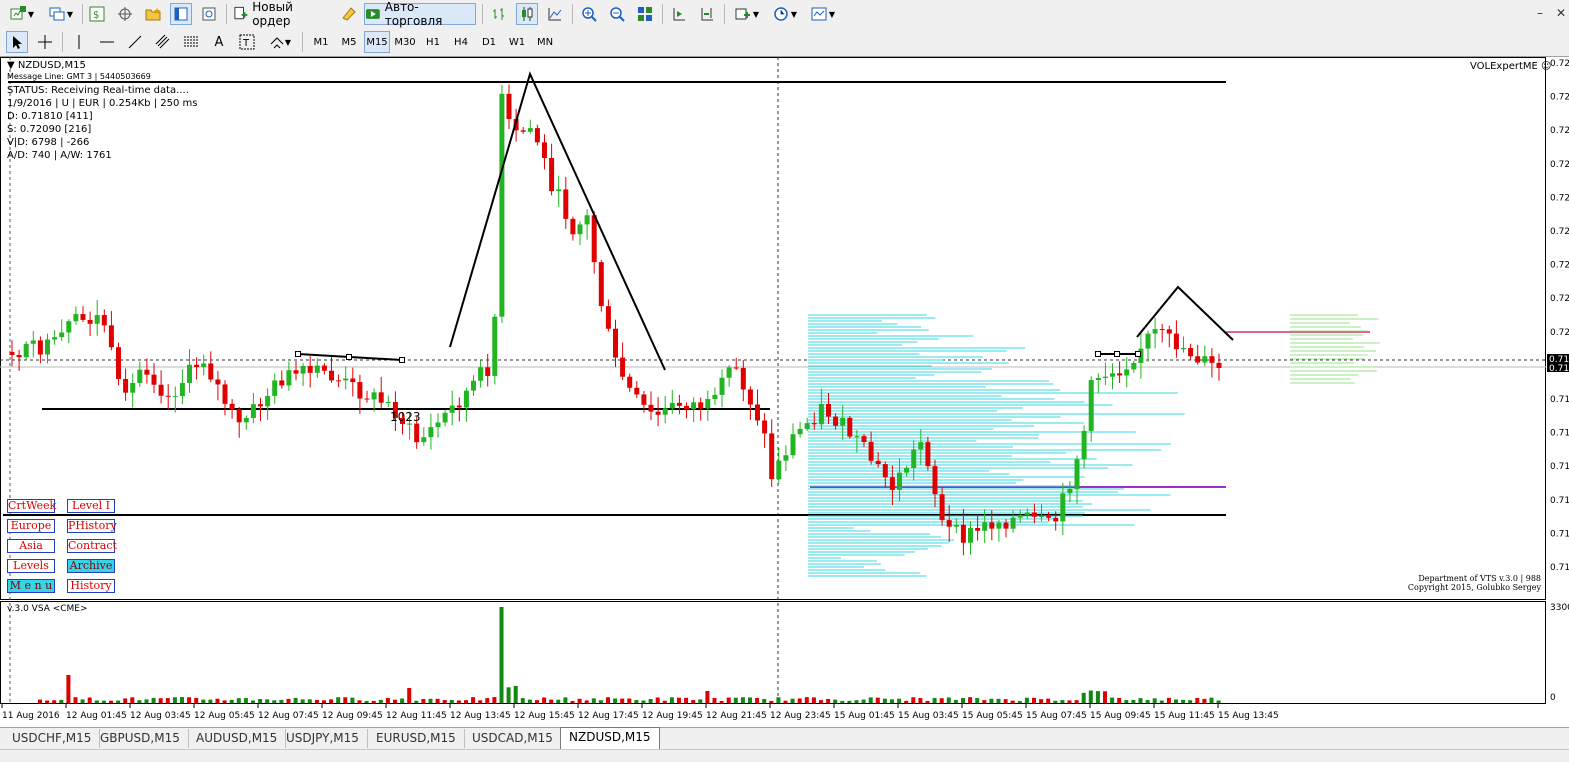 The width and height of the screenshot is (1569, 762). I want to click on chart-tab-gbpusd: GBPUSD,M15, so click(140, 738).